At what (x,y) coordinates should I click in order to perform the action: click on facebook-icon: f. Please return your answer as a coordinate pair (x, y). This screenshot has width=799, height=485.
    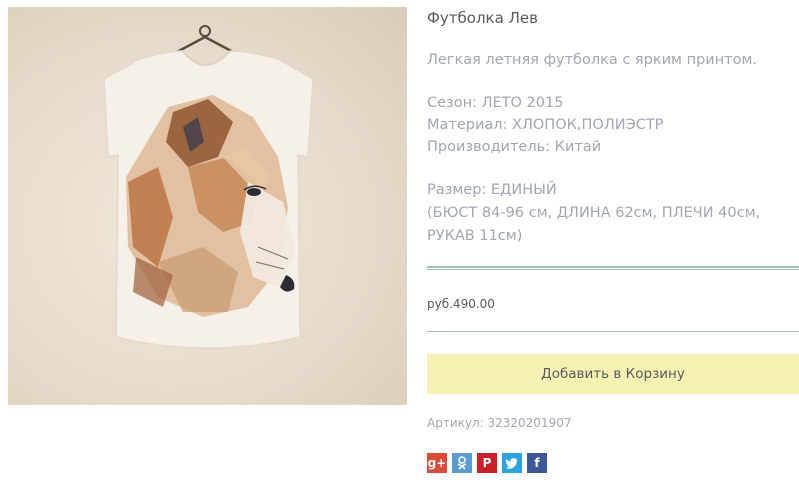
    Looking at the image, I should click on (537, 463).